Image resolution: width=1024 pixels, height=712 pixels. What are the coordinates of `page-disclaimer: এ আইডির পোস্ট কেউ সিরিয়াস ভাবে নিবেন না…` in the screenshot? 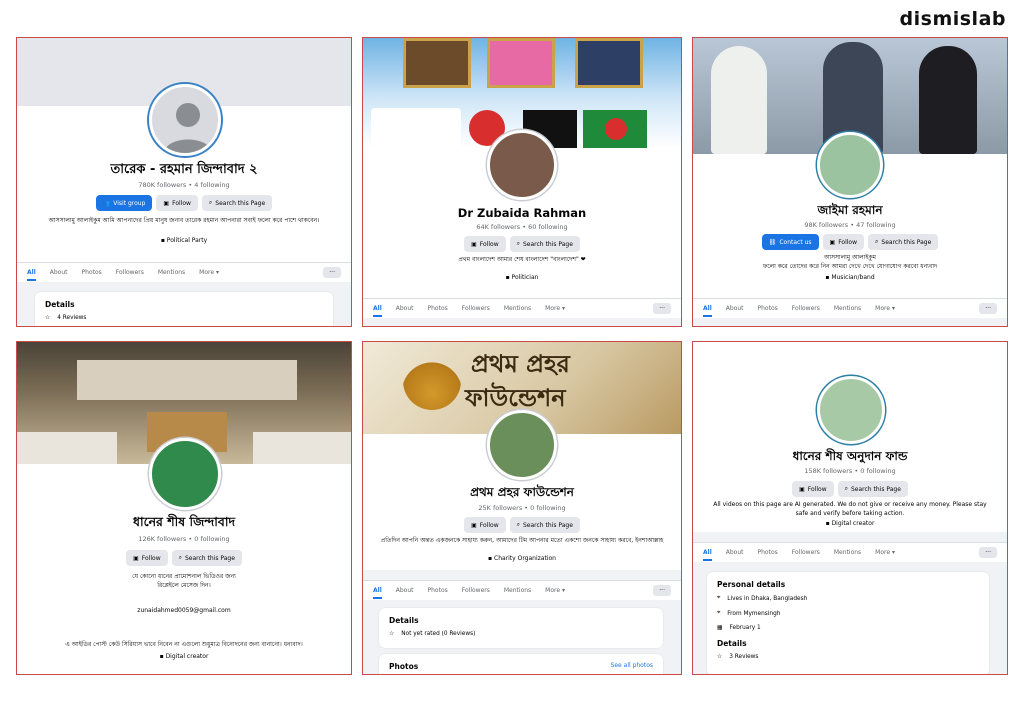 It's located at (184, 644).